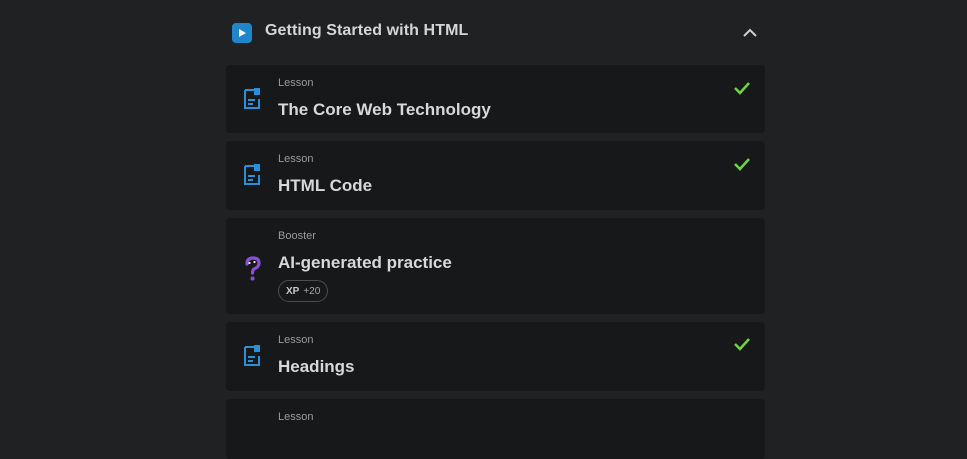 This screenshot has height=459, width=967. Describe the element at coordinates (293, 291) in the screenshot. I see `xp-label: XP` at that location.